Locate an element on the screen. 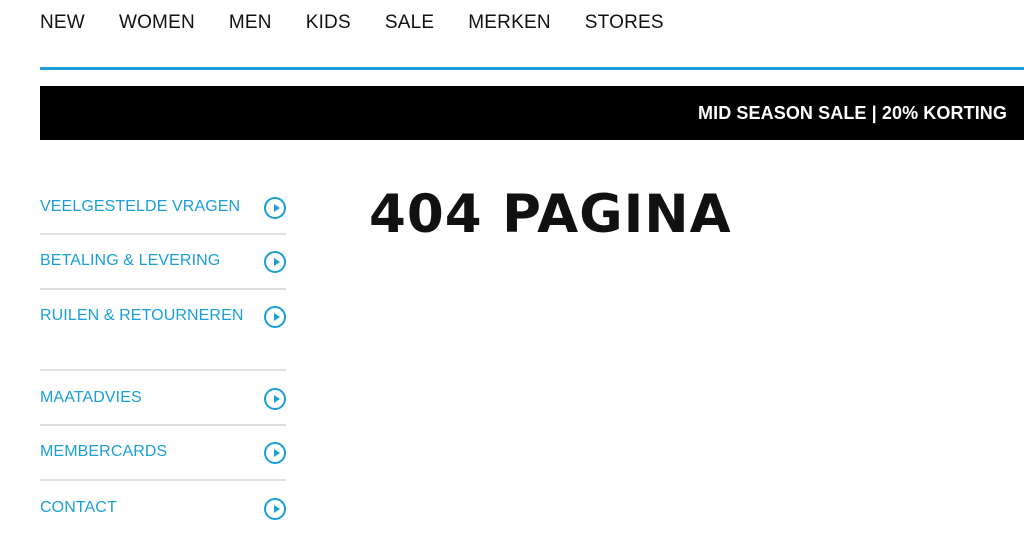 The width and height of the screenshot is (1024, 551). sidebar-item-label: BETALING & LEVERING is located at coordinates (130, 260).